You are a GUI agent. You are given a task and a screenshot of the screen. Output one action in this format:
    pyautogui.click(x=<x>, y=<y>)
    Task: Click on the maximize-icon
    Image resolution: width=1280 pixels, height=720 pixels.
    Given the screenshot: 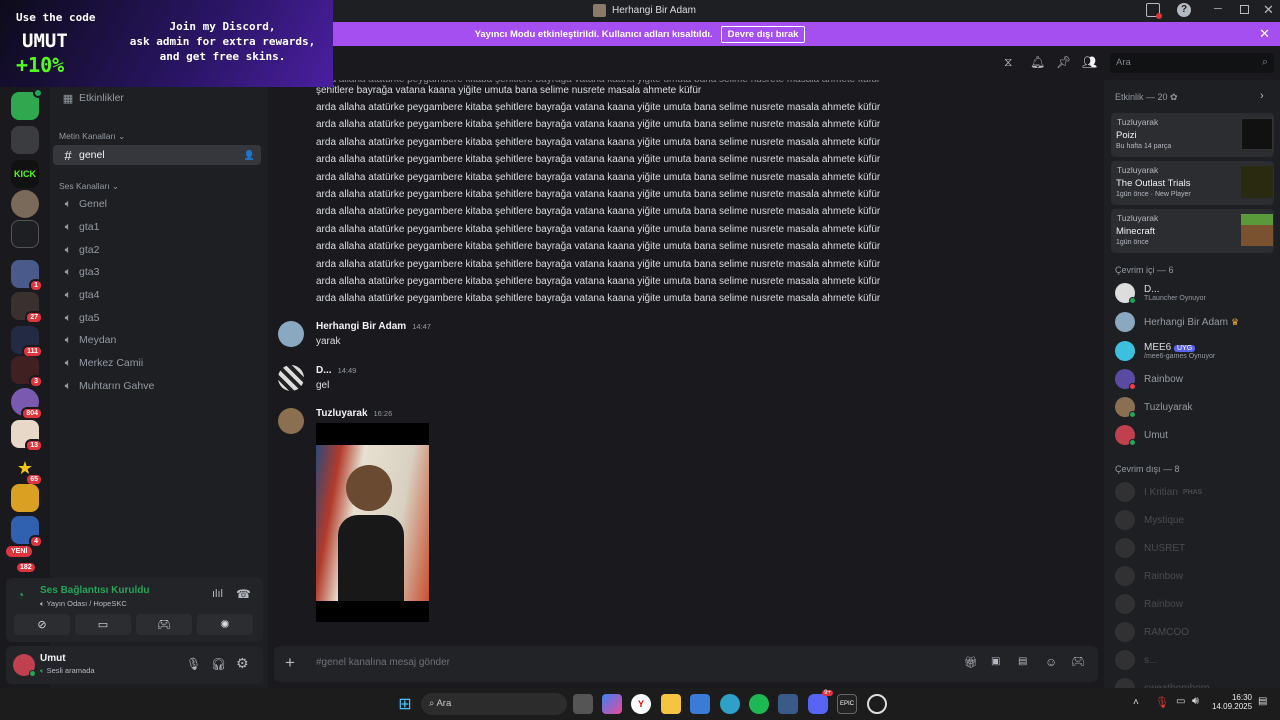 What is the action you would take?
    pyautogui.click(x=1244, y=9)
    